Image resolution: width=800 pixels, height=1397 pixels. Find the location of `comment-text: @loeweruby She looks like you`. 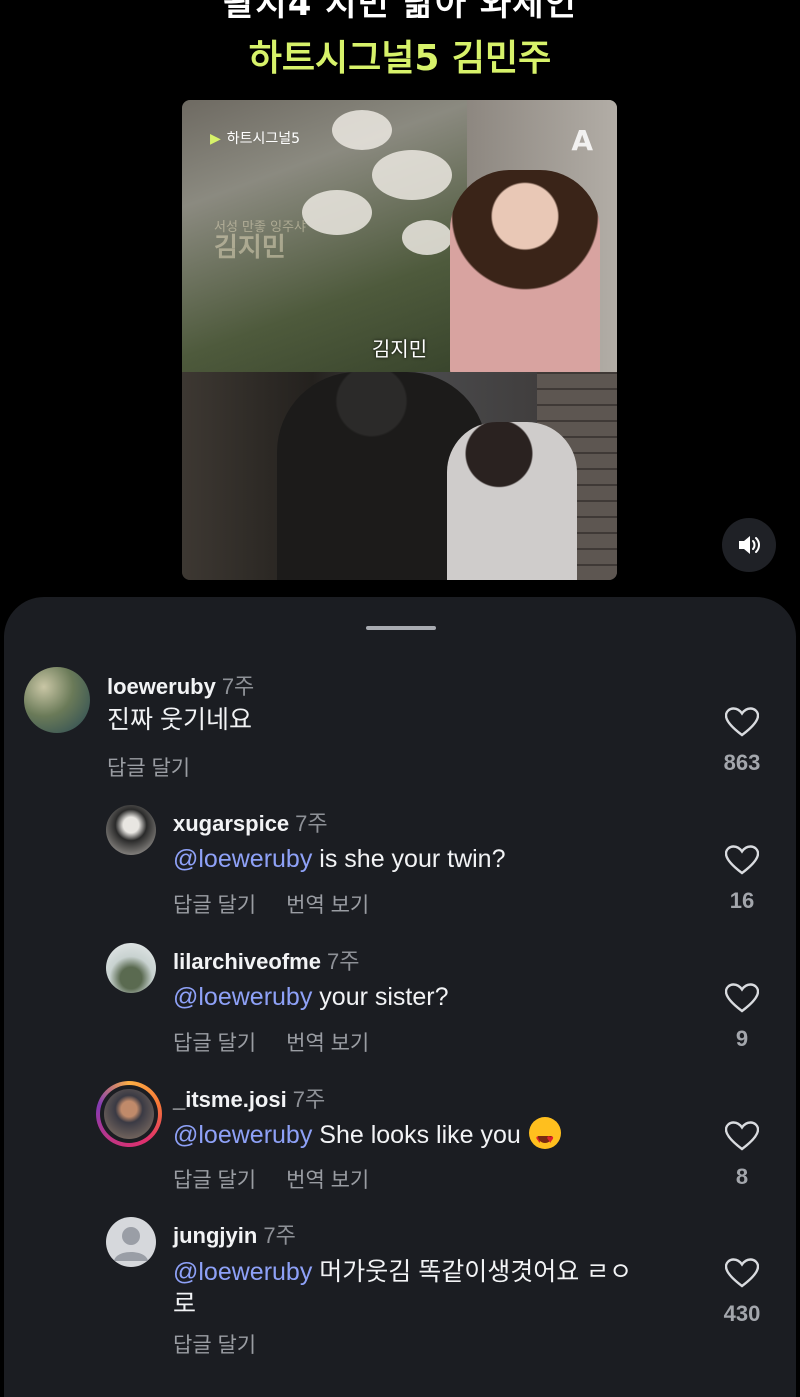

comment-text: @loeweruby She looks like you is located at coordinates (367, 1136).